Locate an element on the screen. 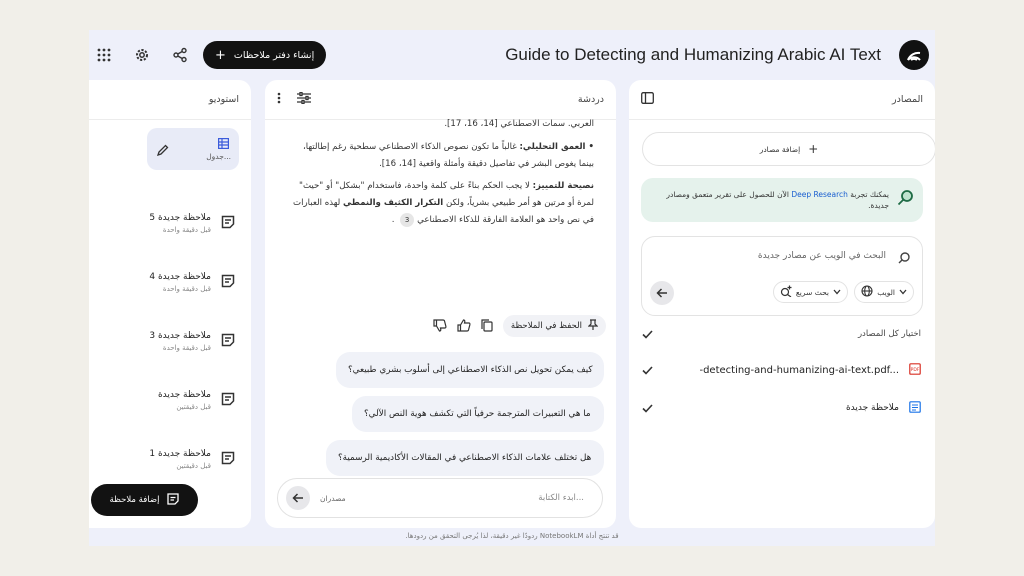 The image size is (1024, 576). tune-settings-icon is located at coordinates (304, 99).